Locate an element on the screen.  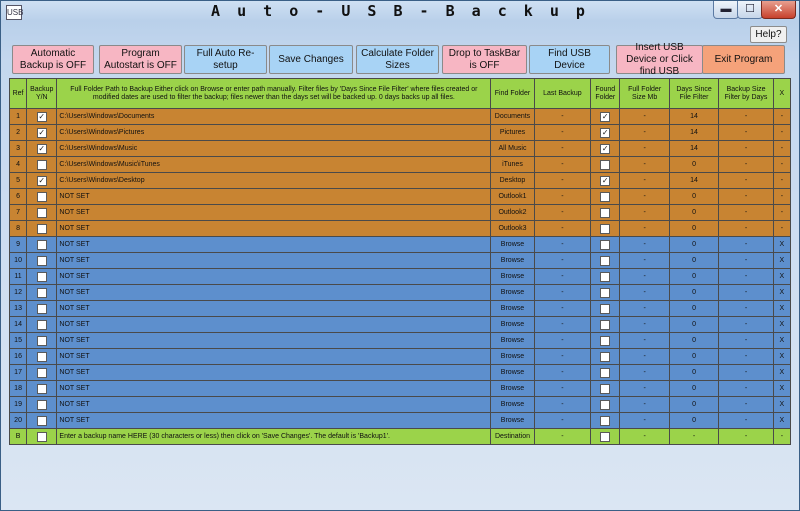
automatic-backup-button: Automatic Backup is OFF is located at coordinates (53, 59).